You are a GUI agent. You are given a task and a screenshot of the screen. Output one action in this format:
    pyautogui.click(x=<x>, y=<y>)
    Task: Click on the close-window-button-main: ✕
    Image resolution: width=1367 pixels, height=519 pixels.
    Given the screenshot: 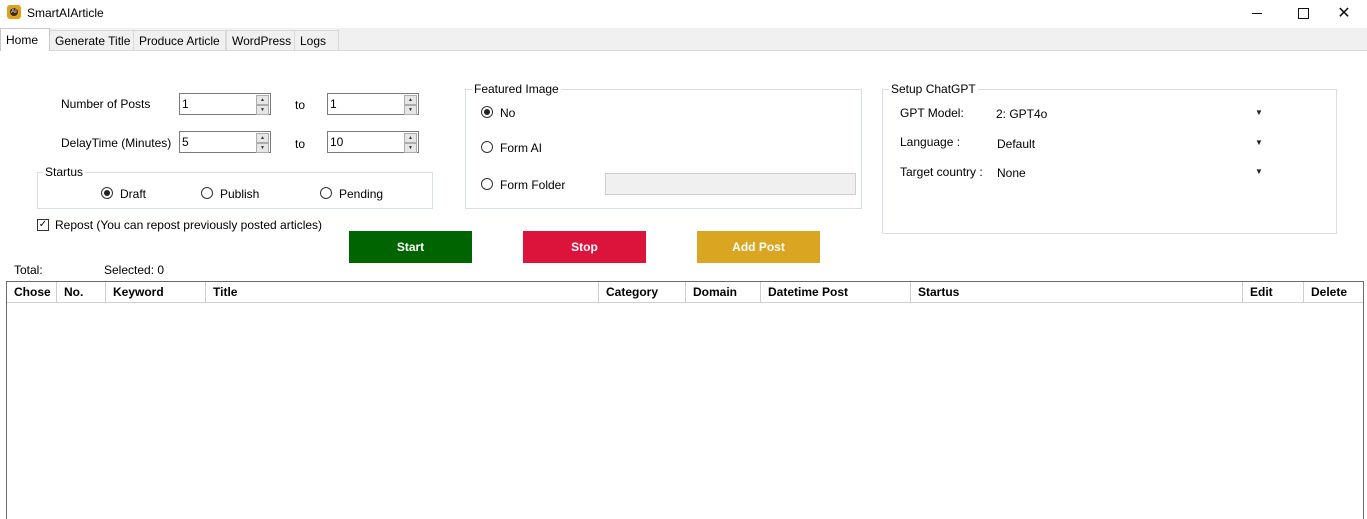 What is the action you would take?
    pyautogui.click(x=1344, y=13)
    